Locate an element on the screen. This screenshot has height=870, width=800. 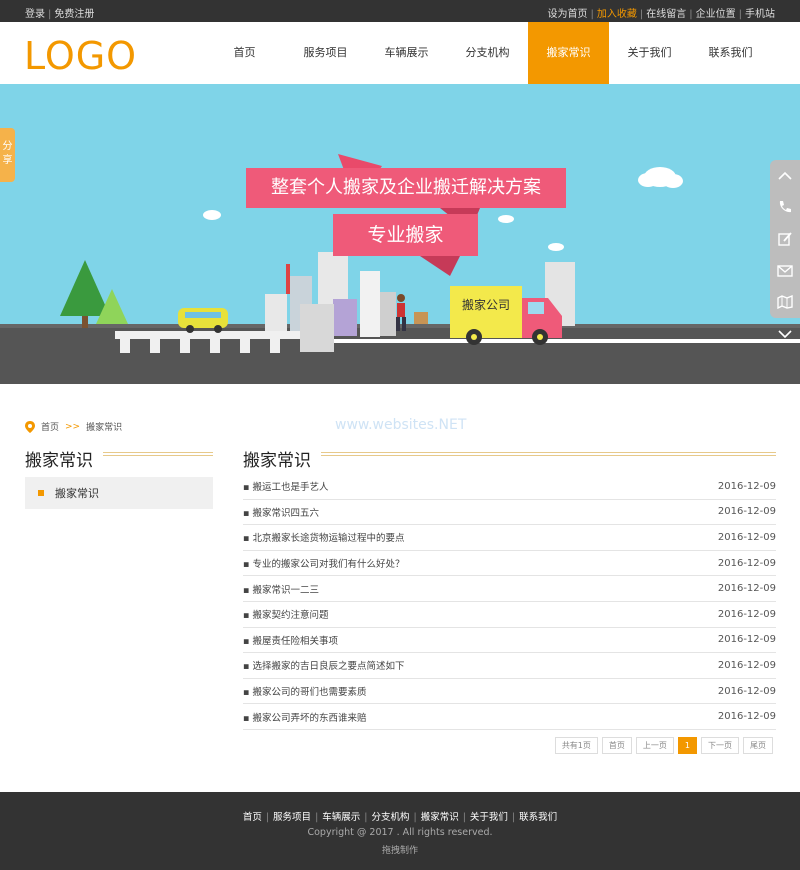
list-item: ▪ 搬屋责任险相关事项 2016-12-09 is located at coordinates (509, 641).